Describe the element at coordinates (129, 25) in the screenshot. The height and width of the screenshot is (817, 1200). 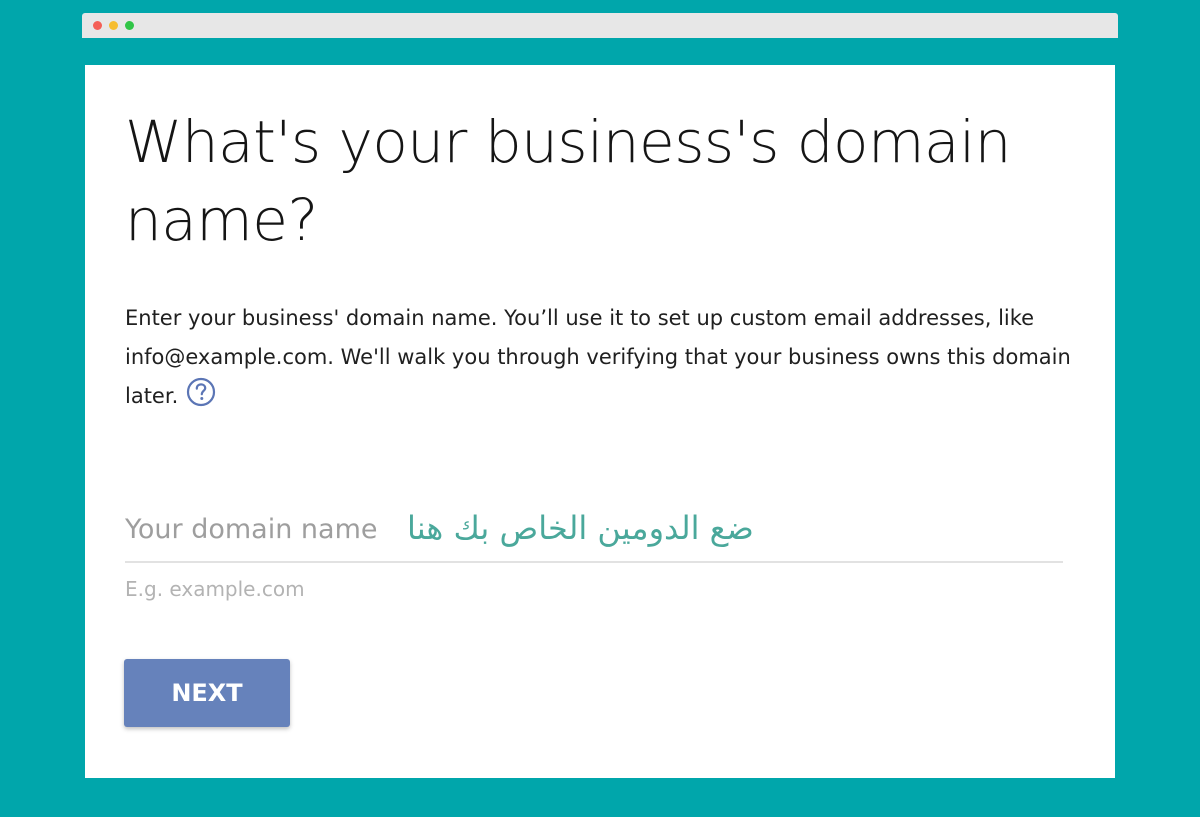
I see `maximize-window-dot` at that location.